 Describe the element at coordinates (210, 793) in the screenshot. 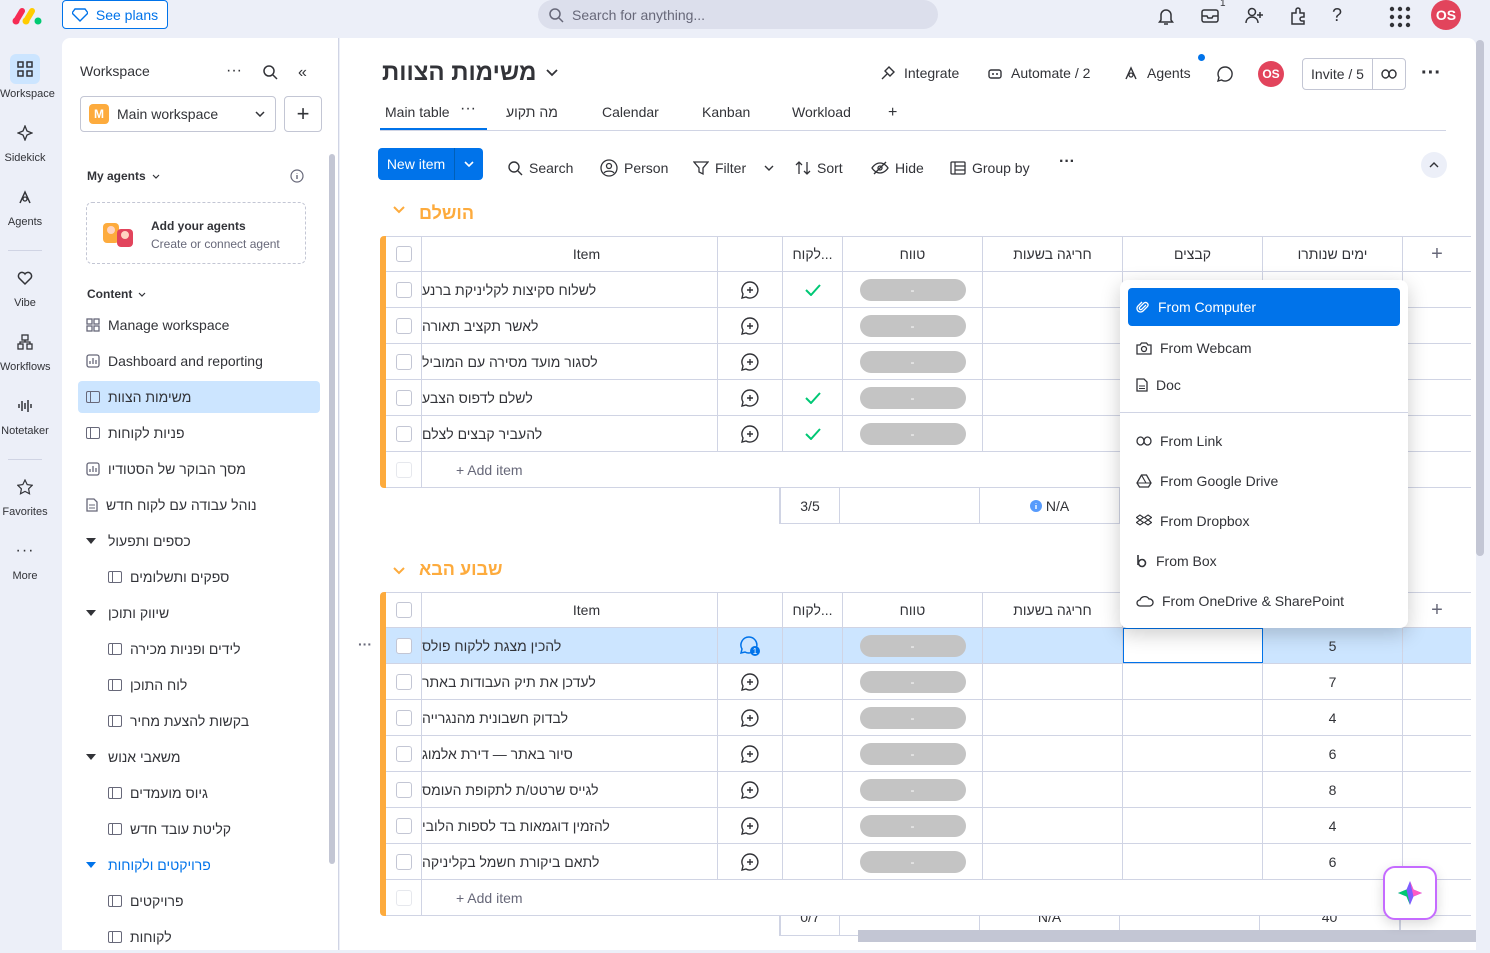

I see `sidebar-item-recruiting: גיוס מועמדים` at that location.